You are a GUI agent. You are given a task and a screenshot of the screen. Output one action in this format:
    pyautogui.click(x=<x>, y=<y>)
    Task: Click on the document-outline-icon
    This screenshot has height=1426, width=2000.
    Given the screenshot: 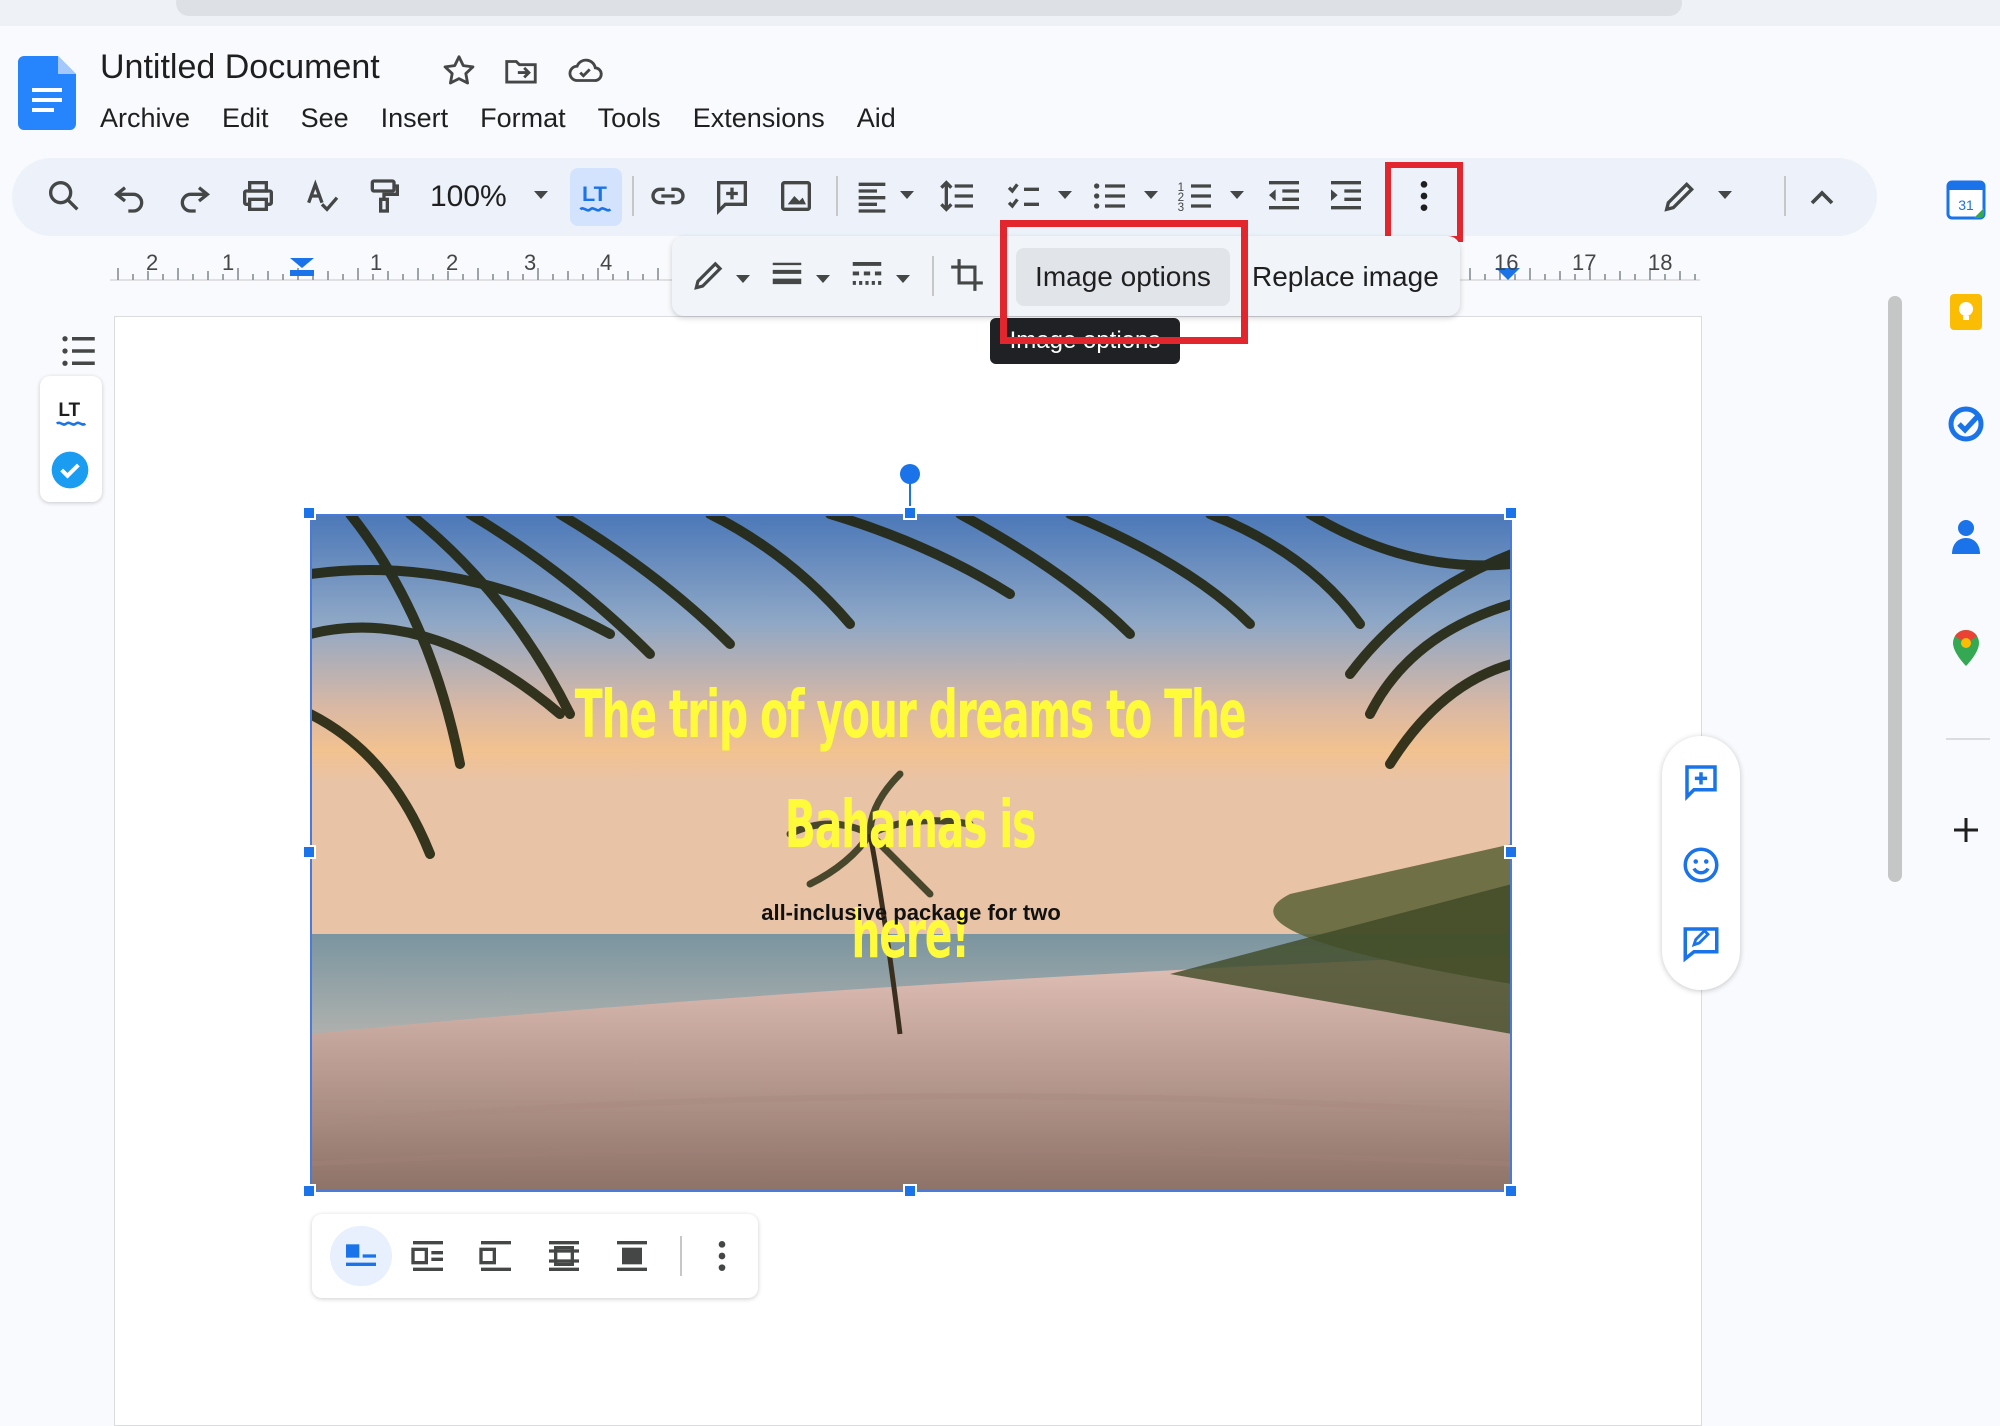 What is the action you would take?
    pyautogui.click(x=79, y=351)
    